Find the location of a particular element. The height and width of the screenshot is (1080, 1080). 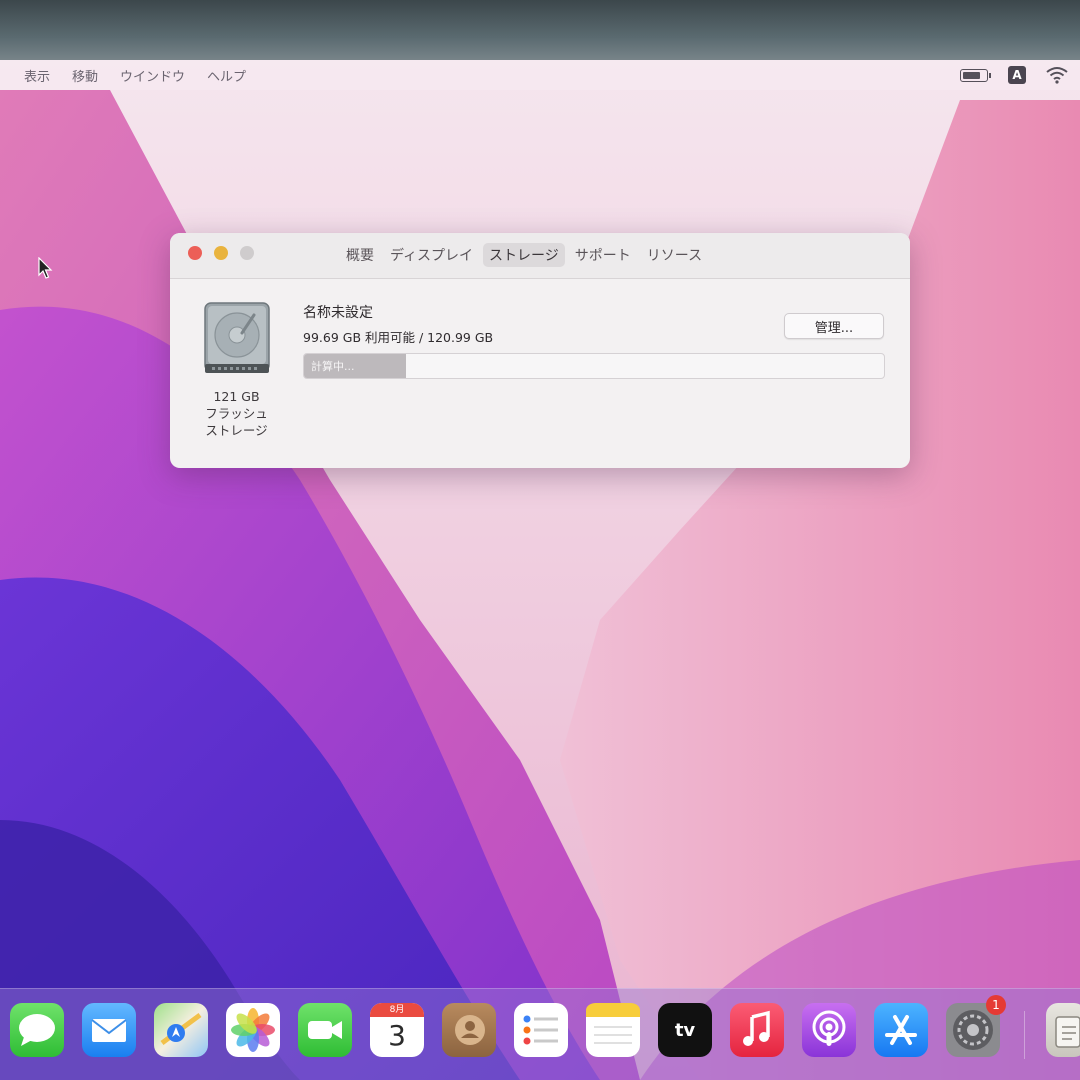

monitor-bezel is located at coordinates (540, 31).